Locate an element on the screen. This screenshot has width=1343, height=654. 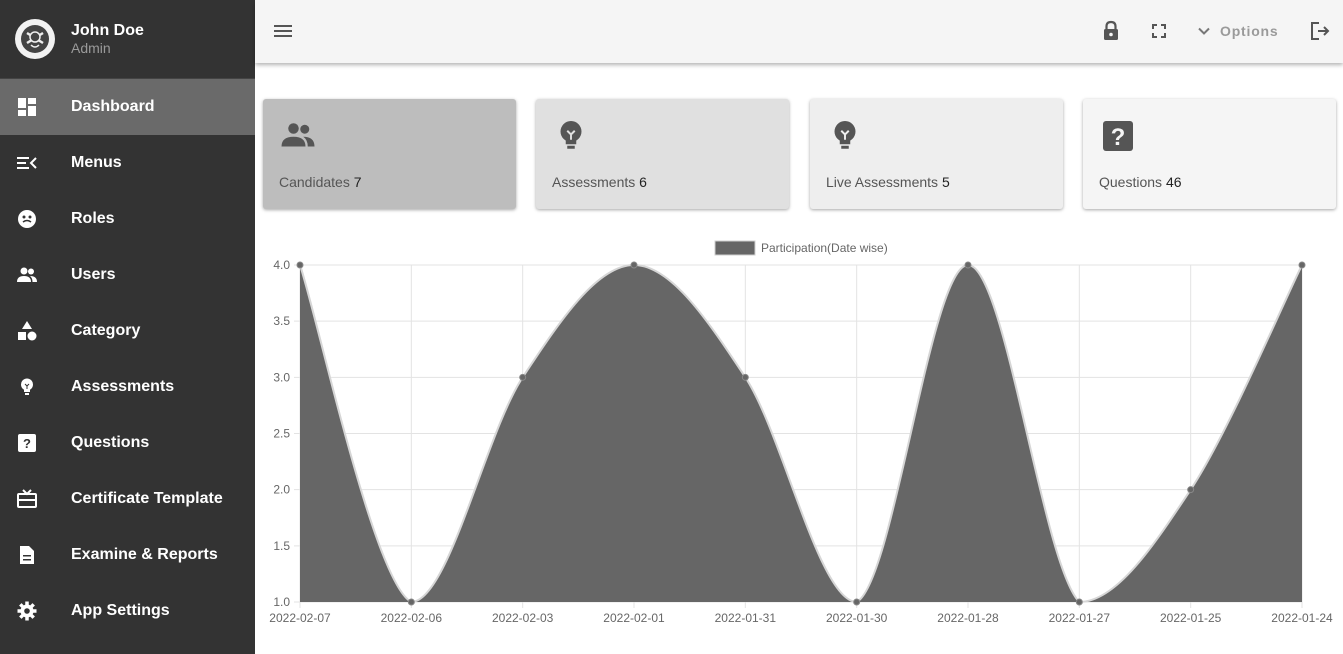
menu-open-icon is located at coordinates (27, 163).